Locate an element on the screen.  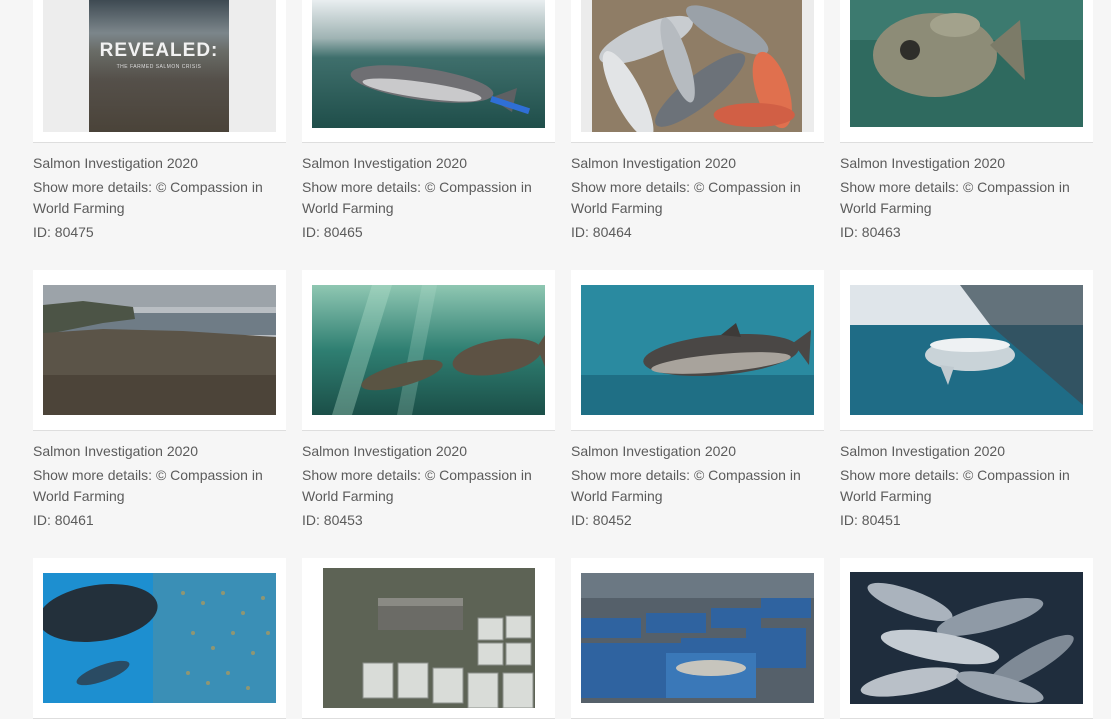
cover-subtitle: THE FARMED SALMON CRISIS is located at coordinates (159, 67).